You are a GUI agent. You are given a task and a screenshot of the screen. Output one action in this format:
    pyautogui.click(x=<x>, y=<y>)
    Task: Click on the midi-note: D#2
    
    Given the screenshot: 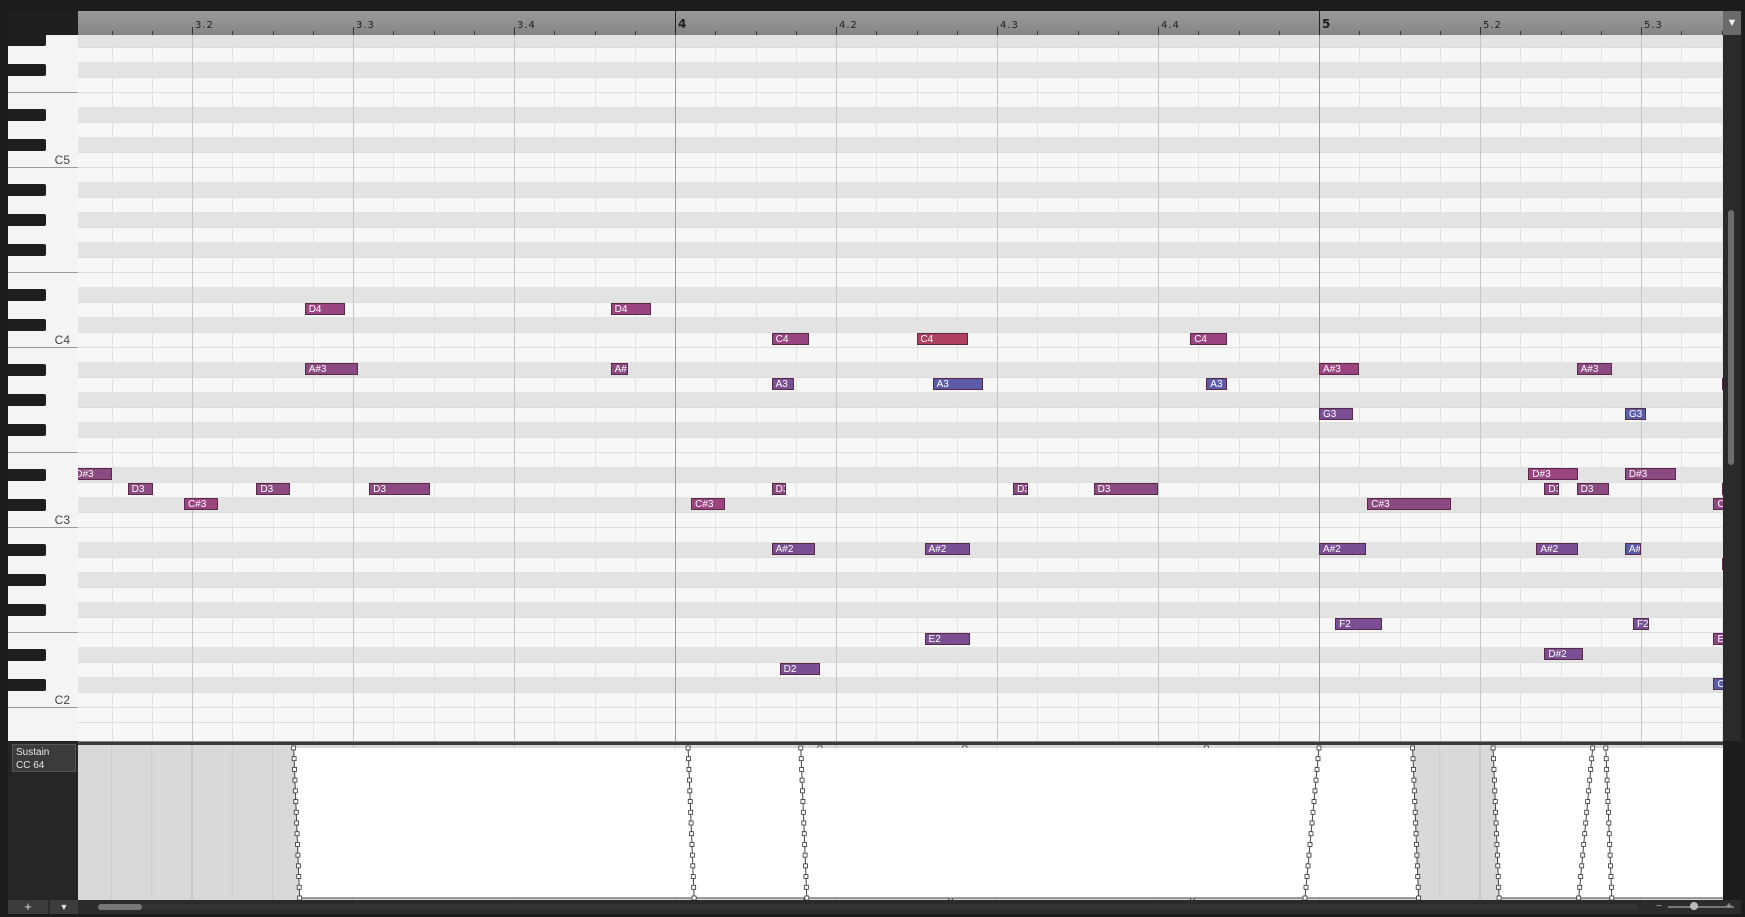 What is the action you would take?
    pyautogui.click(x=1564, y=654)
    